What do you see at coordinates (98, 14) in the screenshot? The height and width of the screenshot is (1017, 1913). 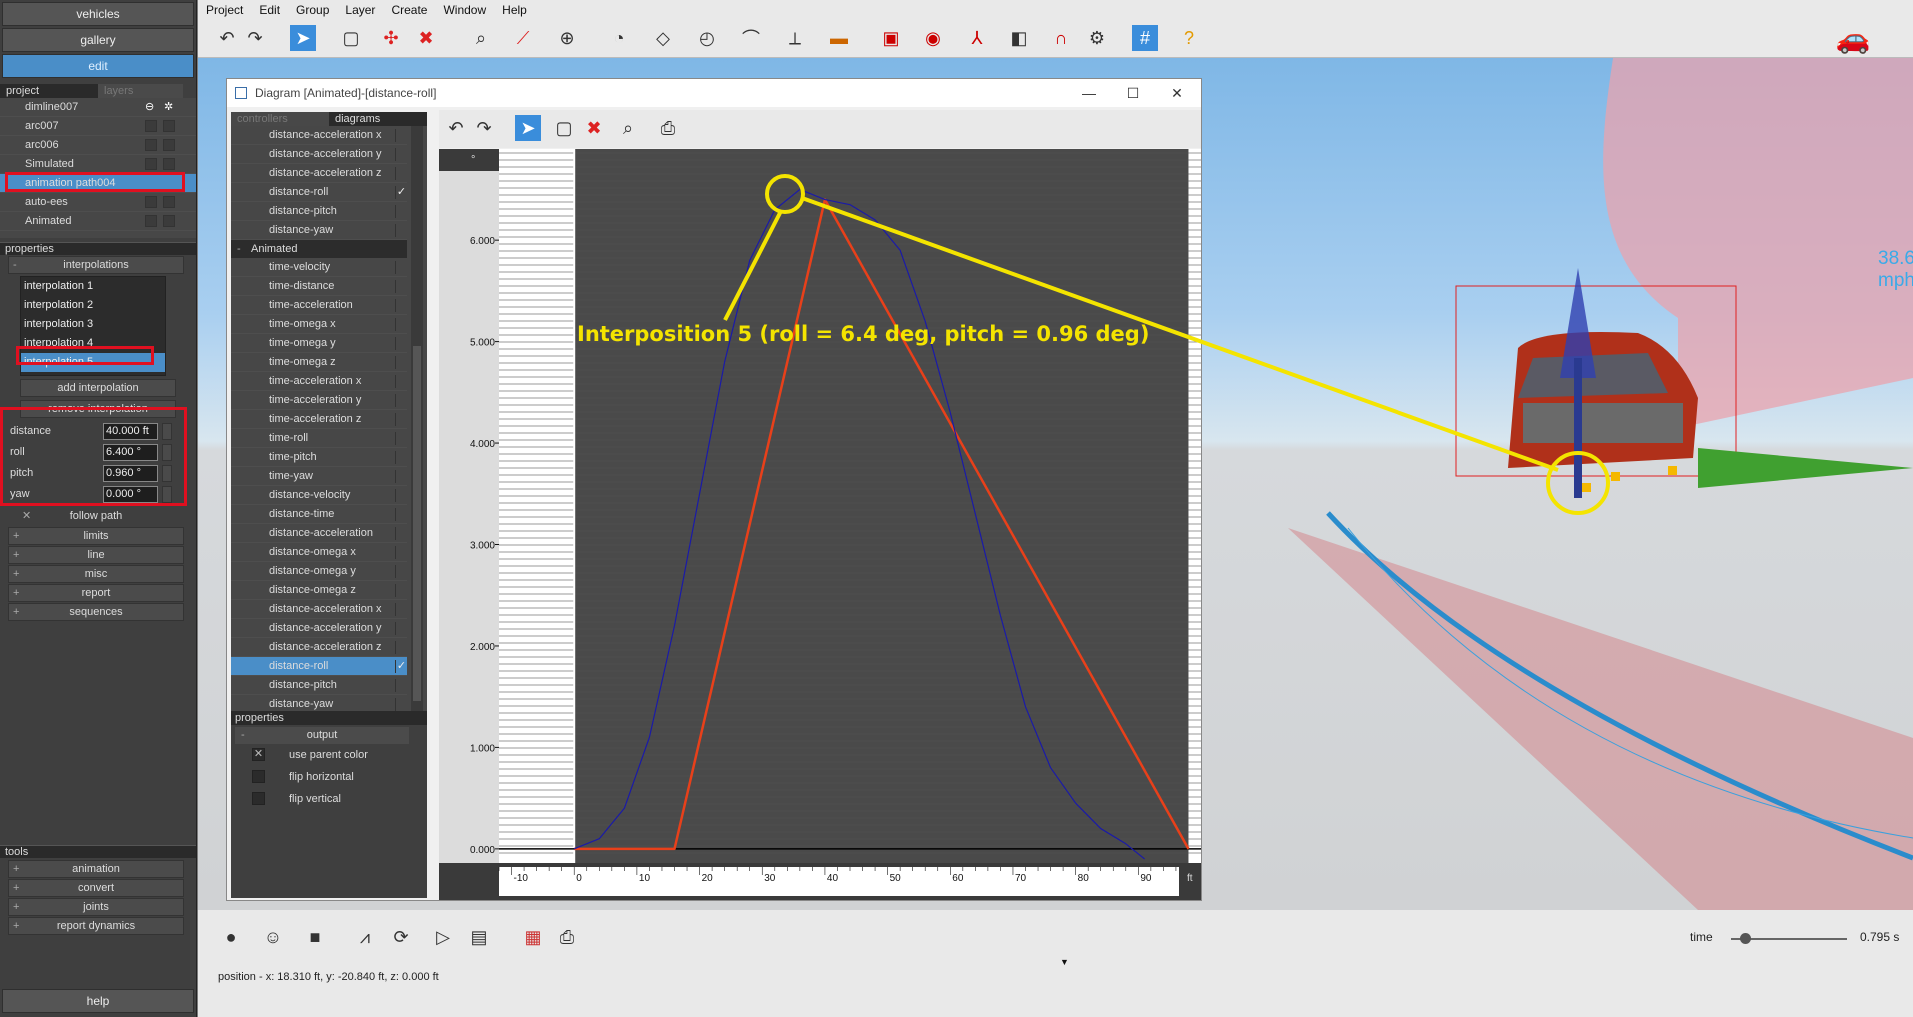 I see `vehicles-button: vehicles` at bounding box center [98, 14].